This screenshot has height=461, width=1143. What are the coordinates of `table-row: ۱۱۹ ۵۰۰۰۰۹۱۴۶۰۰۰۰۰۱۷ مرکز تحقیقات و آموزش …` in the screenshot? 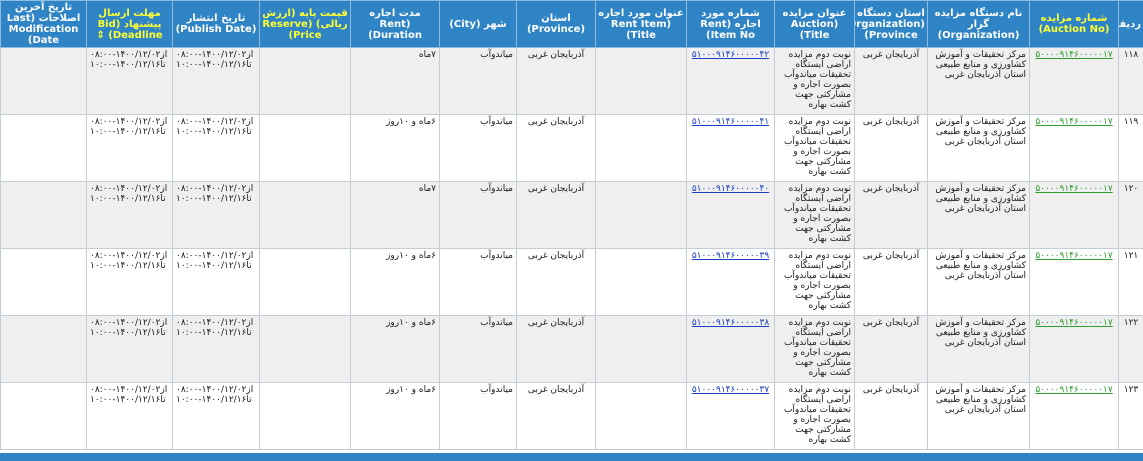 It's located at (571, 148).